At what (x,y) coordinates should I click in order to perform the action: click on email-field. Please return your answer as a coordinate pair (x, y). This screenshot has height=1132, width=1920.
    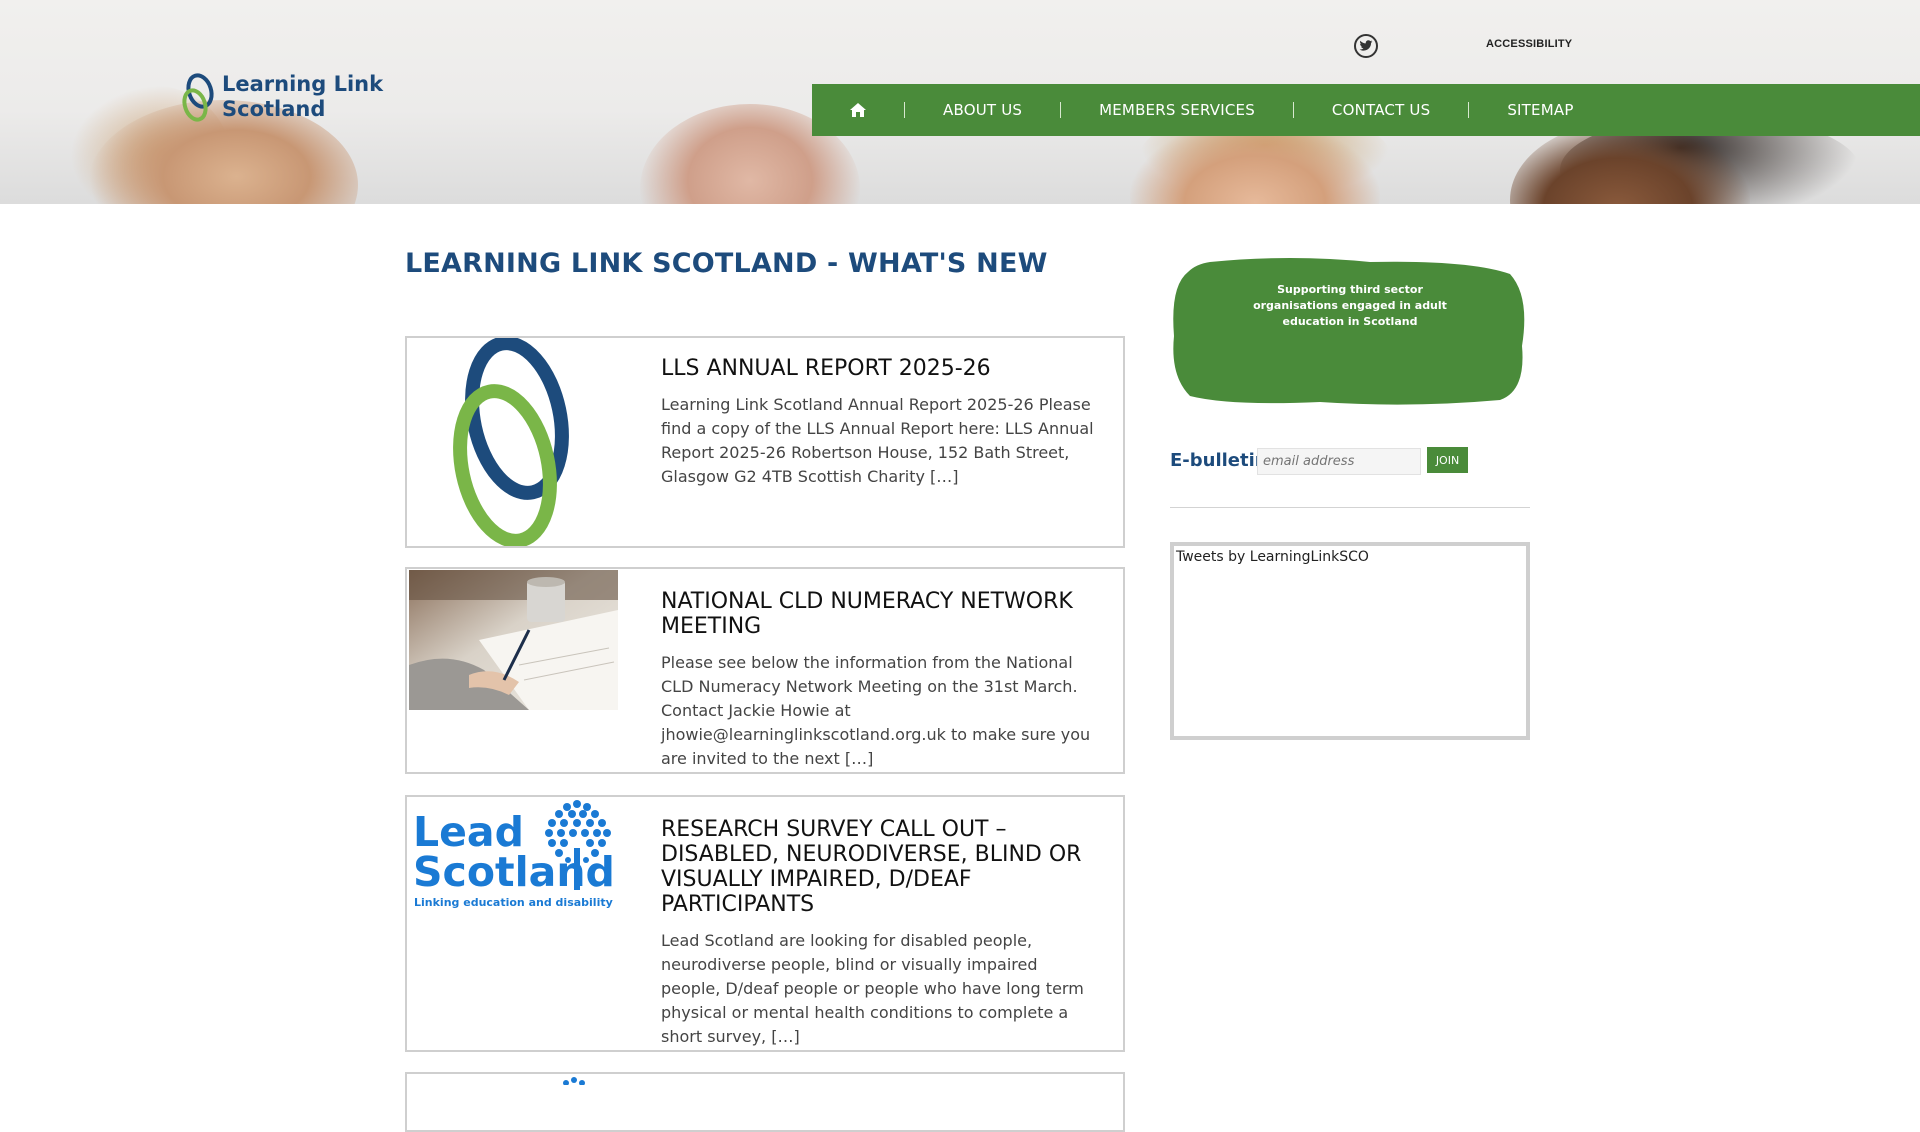
    Looking at the image, I should click on (1339, 461).